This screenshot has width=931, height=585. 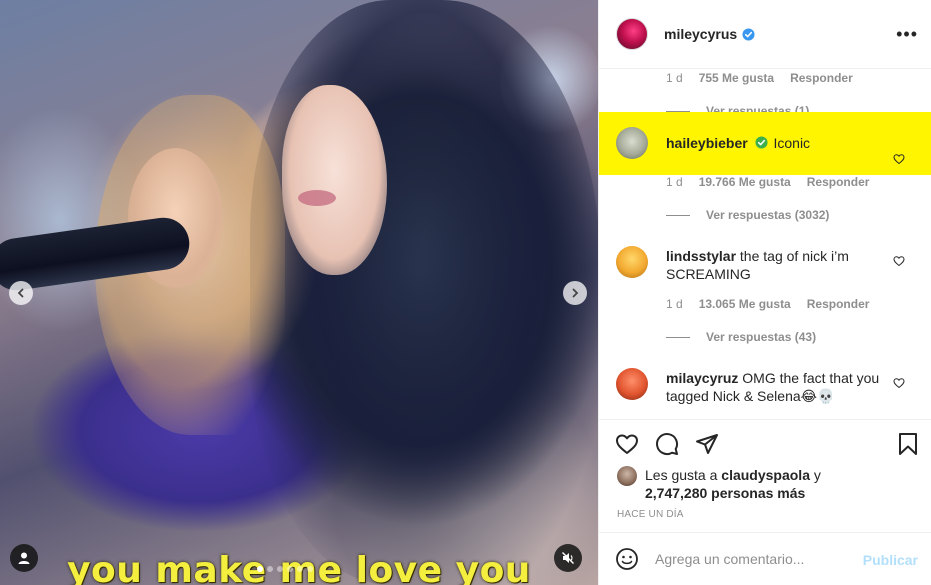 I want to click on previous-slide-button, so click(x=21, y=293).